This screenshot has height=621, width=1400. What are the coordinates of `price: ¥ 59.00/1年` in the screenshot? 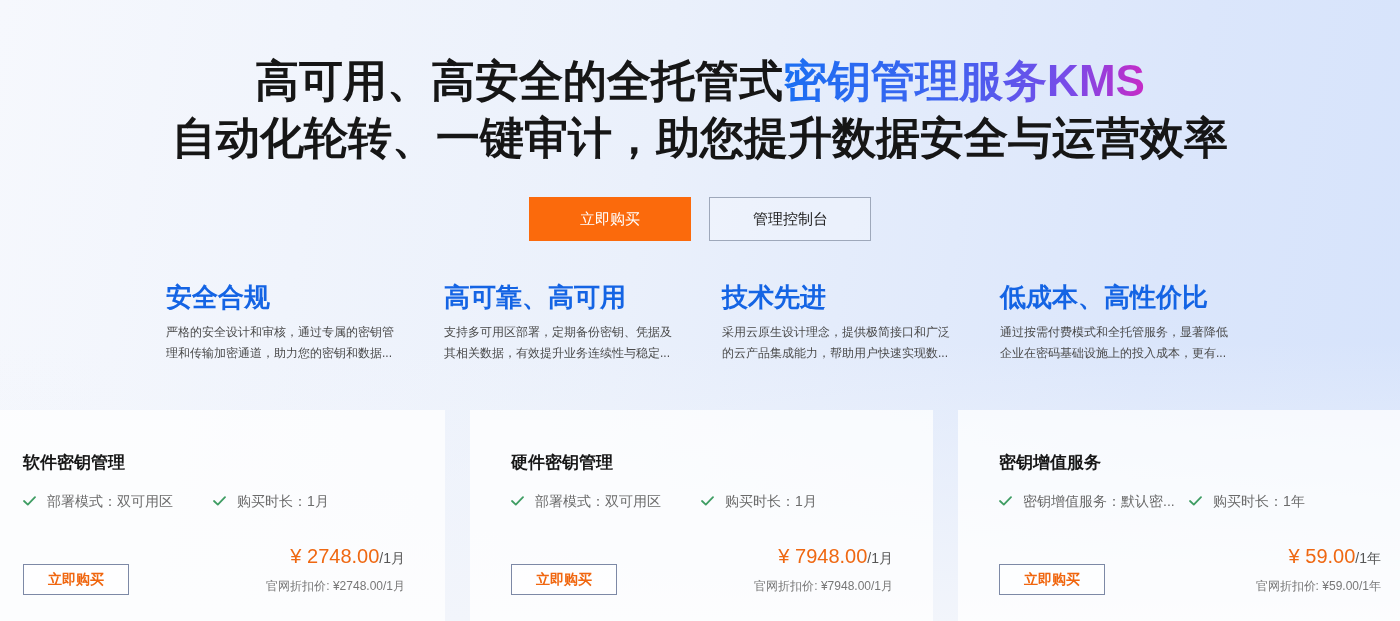 It's located at (1334, 556).